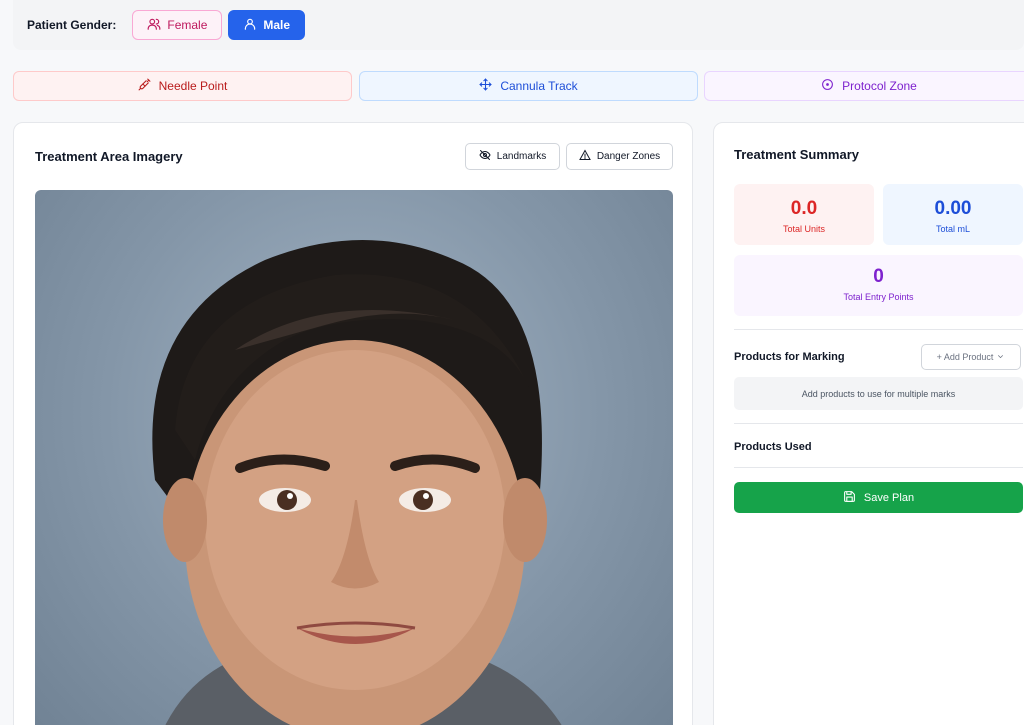 The width and height of the screenshot is (1024, 725). I want to click on syringe-icon, so click(144, 86).